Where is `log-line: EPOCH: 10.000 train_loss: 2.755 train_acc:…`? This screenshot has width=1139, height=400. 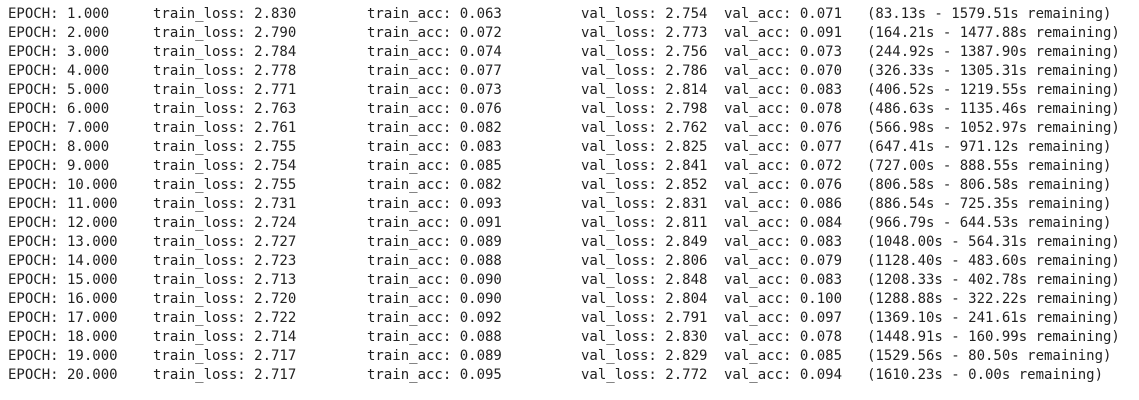 log-line: EPOCH: 10.000 train_loss: 2.755 train_acc:… is located at coordinates (569, 185).